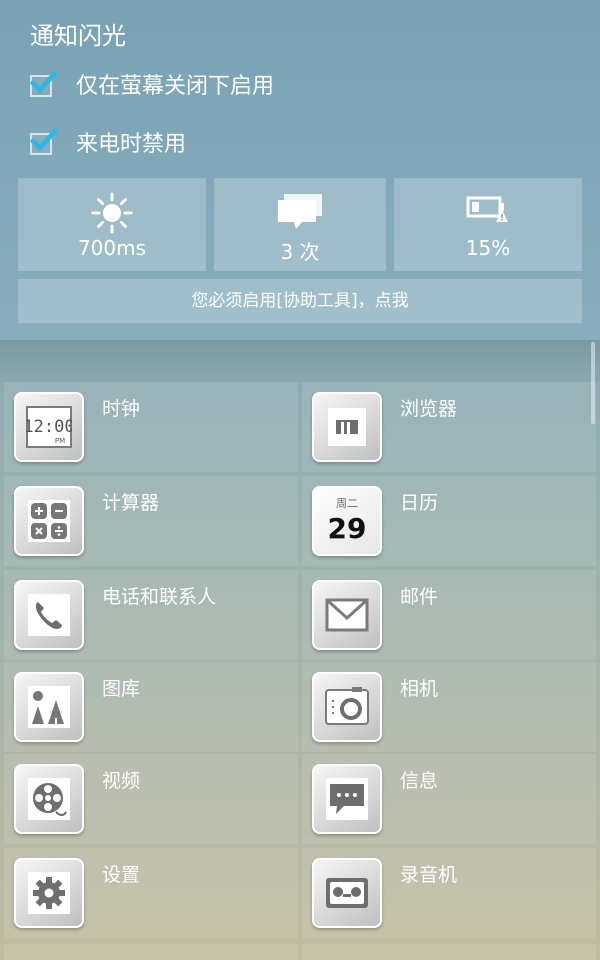  What do you see at coordinates (151, 615) in the screenshot?
I see `app-item-phone-contacts: 电话和联系人` at bounding box center [151, 615].